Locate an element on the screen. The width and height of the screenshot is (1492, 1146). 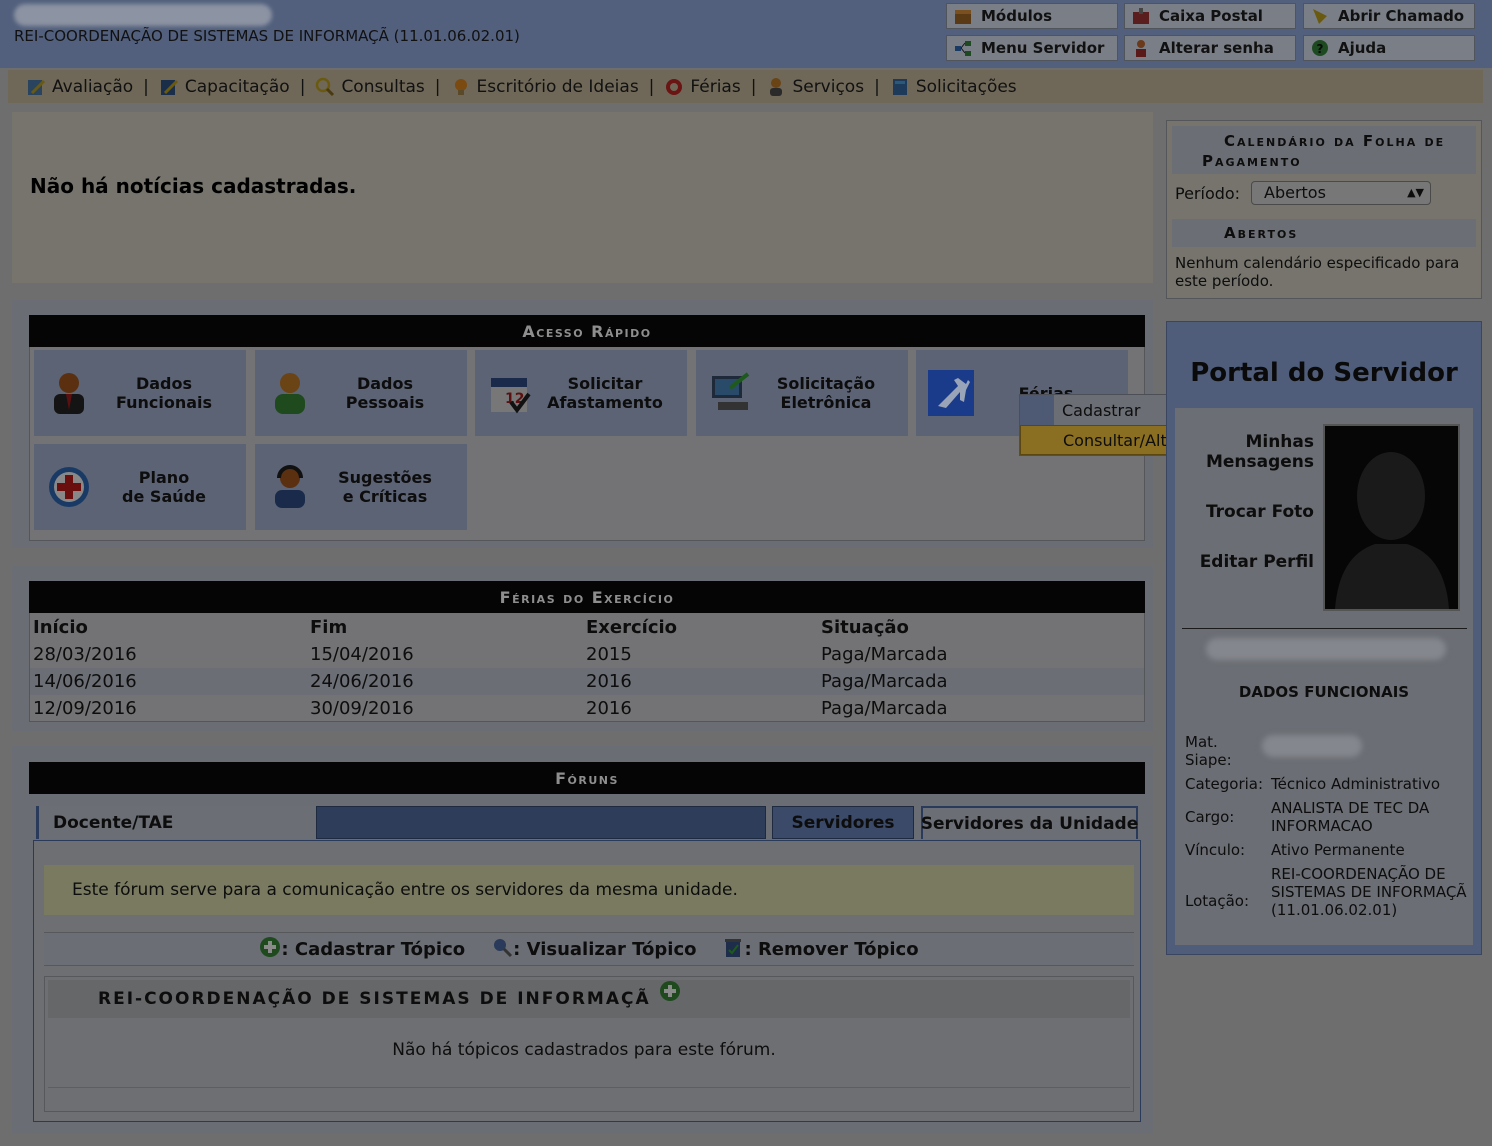
magnifier-icon is located at coordinates (502, 949).